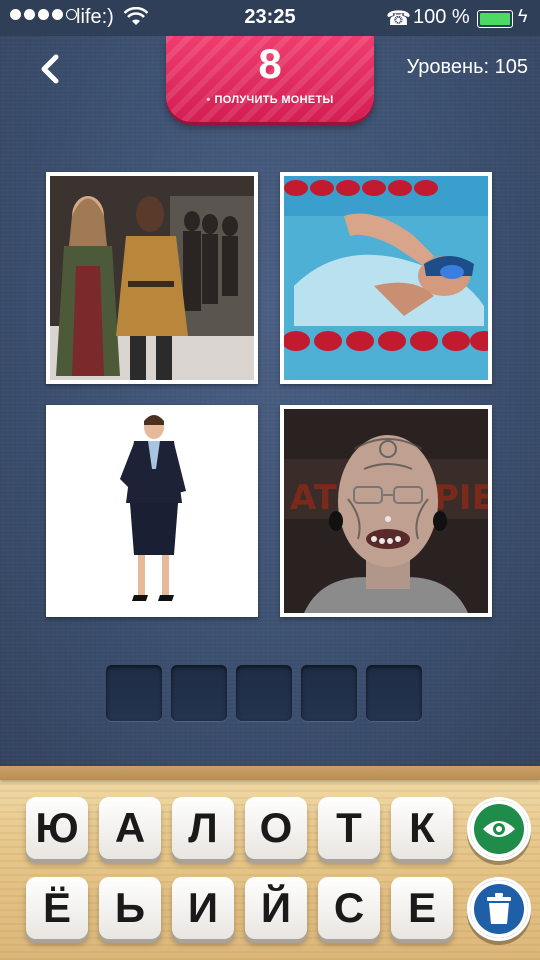 The width and height of the screenshot is (540, 960). Describe the element at coordinates (422, 828) in the screenshot. I see `letter-key: К` at that location.